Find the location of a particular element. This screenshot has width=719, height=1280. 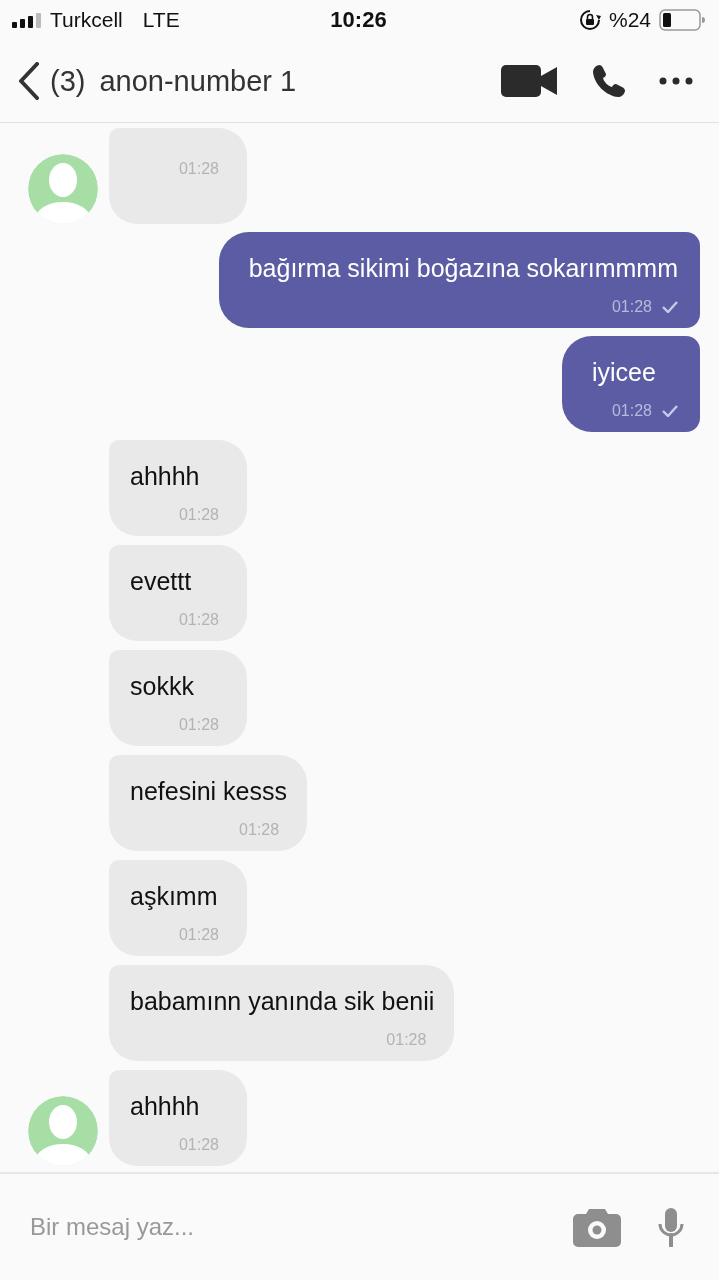

network-type: LTE is located at coordinates (161, 20).